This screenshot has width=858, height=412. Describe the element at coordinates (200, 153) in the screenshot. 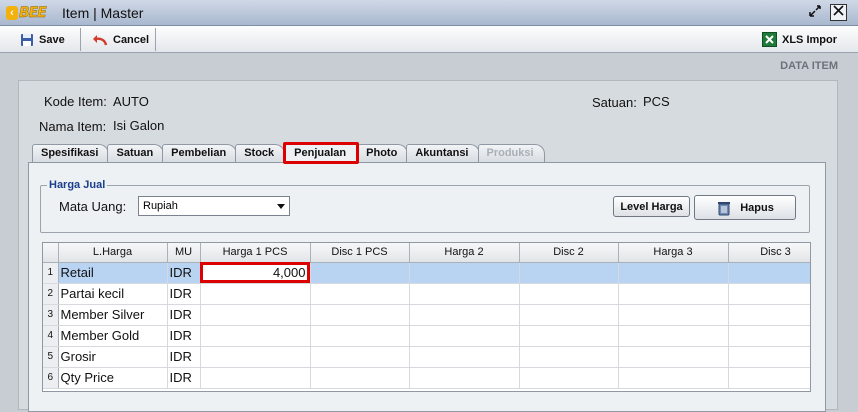

I see `tab-pembelian: Pembelian` at that location.